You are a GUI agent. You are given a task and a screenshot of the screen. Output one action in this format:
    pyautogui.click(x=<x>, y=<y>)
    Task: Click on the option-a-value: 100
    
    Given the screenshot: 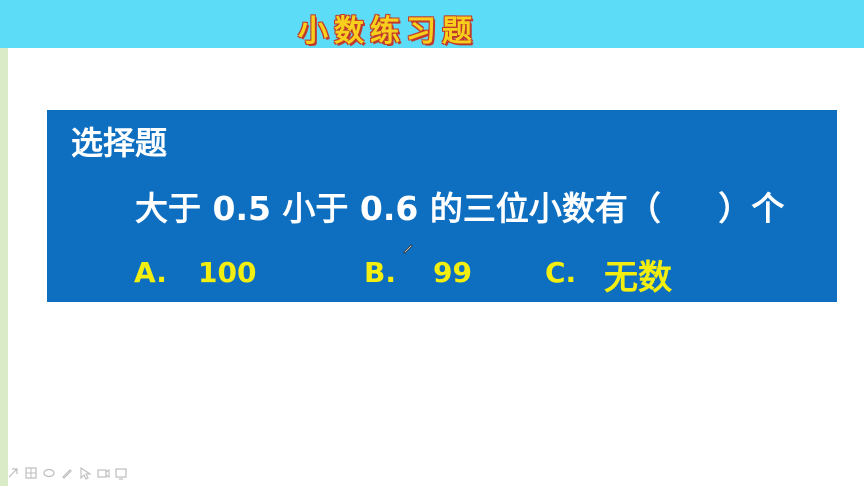 What is the action you would take?
    pyautogui.click(x=227, y=272)
    